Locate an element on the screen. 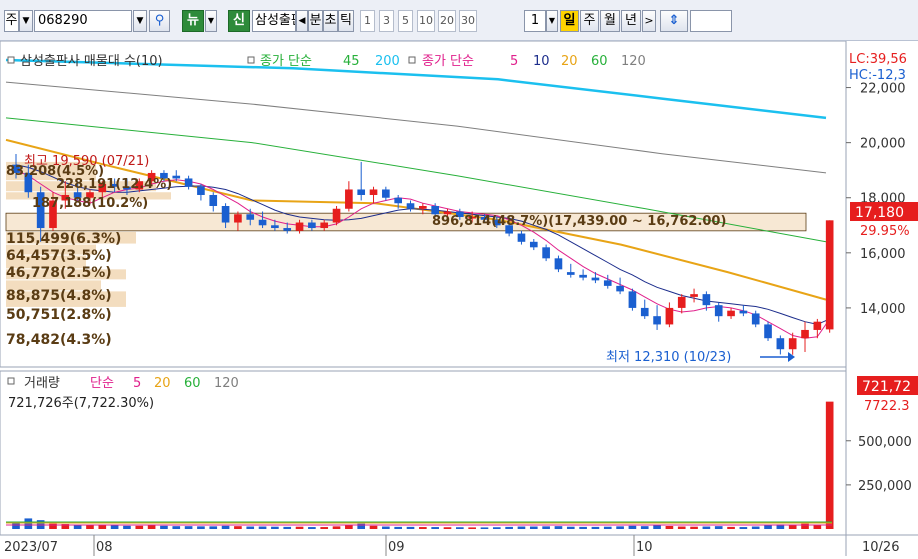 Image resolution: width=918 pixels, height=559 pixels. cycle-month-button: 월 is located at coordinates (610, 21).